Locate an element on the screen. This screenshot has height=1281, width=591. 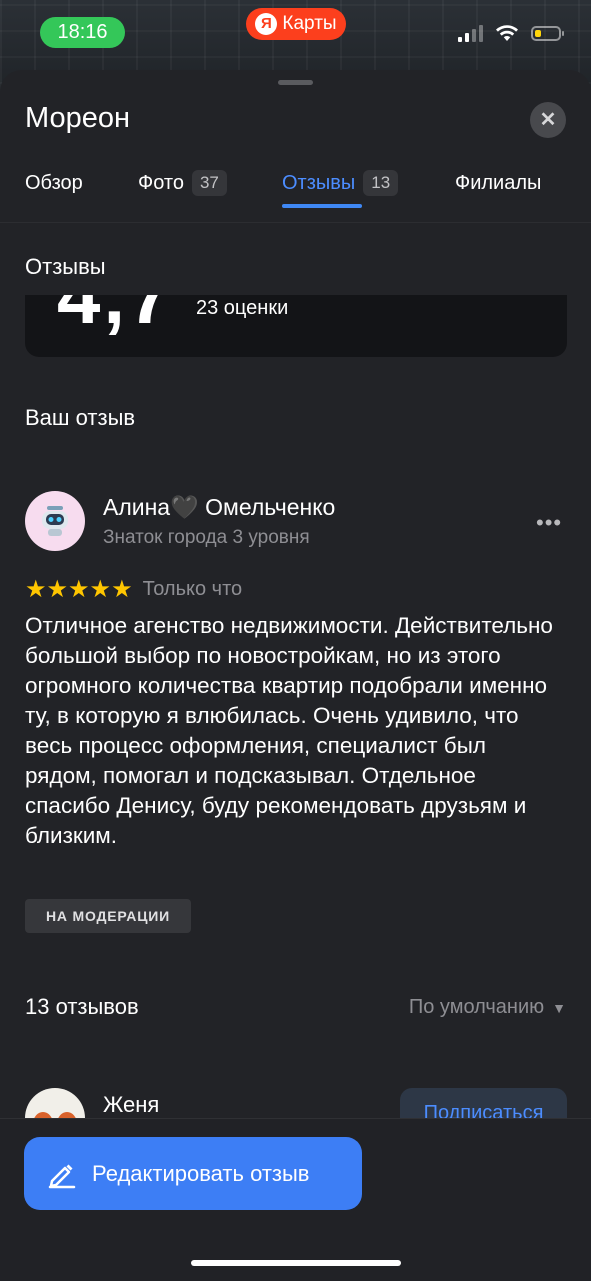
rating-count: 23 оценки is located at coordinates (242, 308).